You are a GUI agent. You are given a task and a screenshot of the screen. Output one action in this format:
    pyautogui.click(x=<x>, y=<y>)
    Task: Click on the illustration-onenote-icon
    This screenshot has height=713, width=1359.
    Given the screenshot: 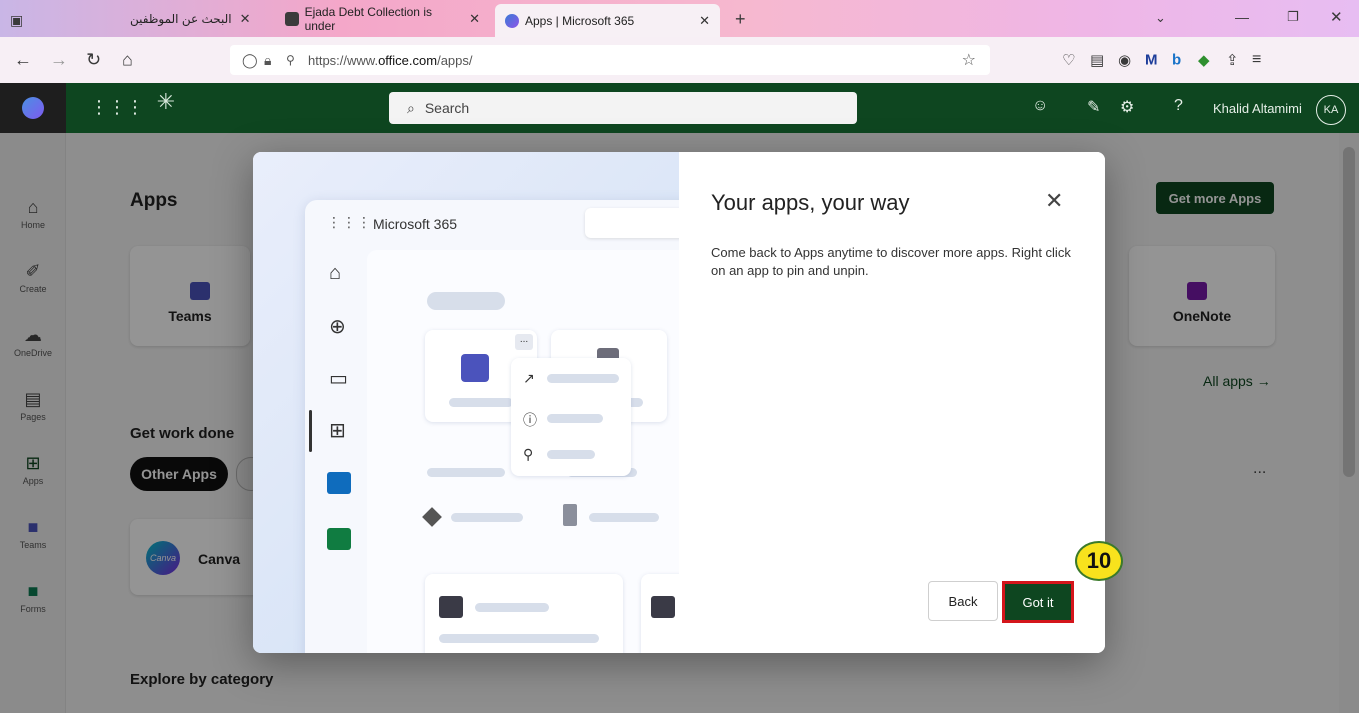 What is the action you would take?
    pyautogui.click(x=451, y=607)
    